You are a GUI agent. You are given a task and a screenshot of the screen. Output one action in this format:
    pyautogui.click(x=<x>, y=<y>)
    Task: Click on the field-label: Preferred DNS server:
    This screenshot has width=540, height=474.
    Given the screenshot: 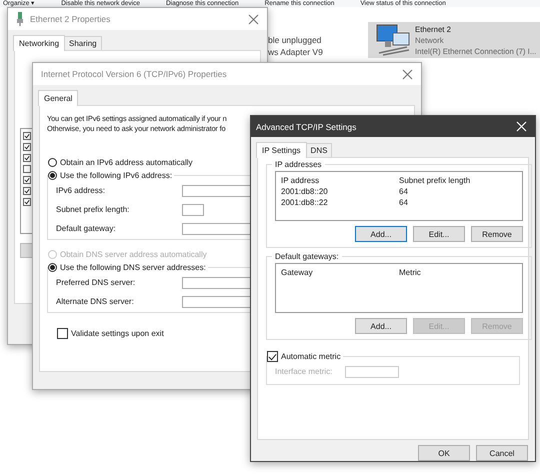 What is the action you would take?
    pyautogui.click(x=96, y=282)
    